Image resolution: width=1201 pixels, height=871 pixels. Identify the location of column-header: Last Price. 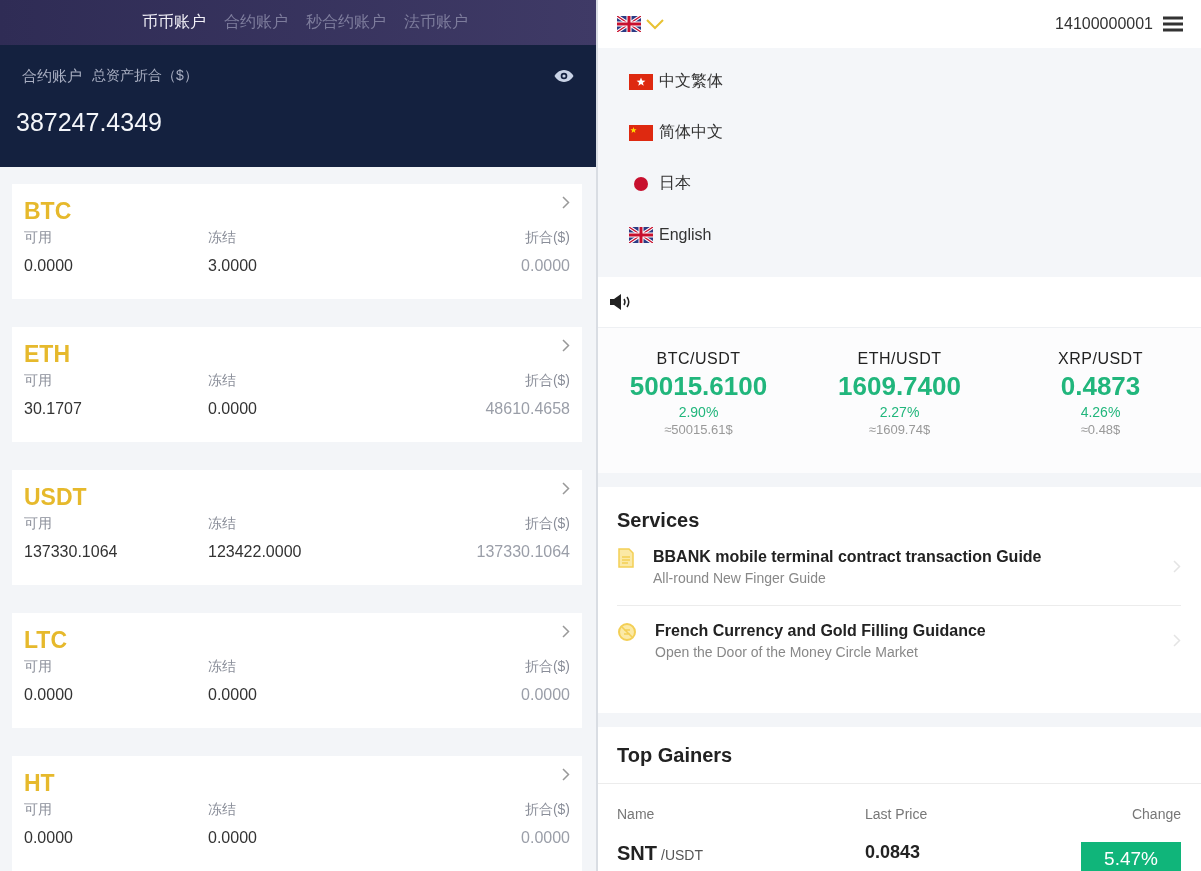
(897, 814).